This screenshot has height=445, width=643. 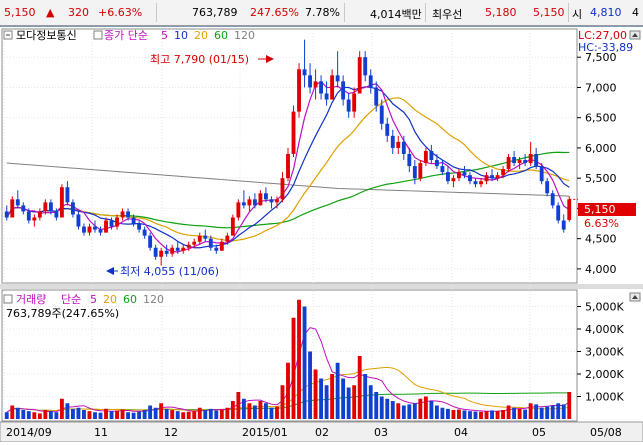 I want to click on ma-label: 종가 단순, so click(x=126, y=35).